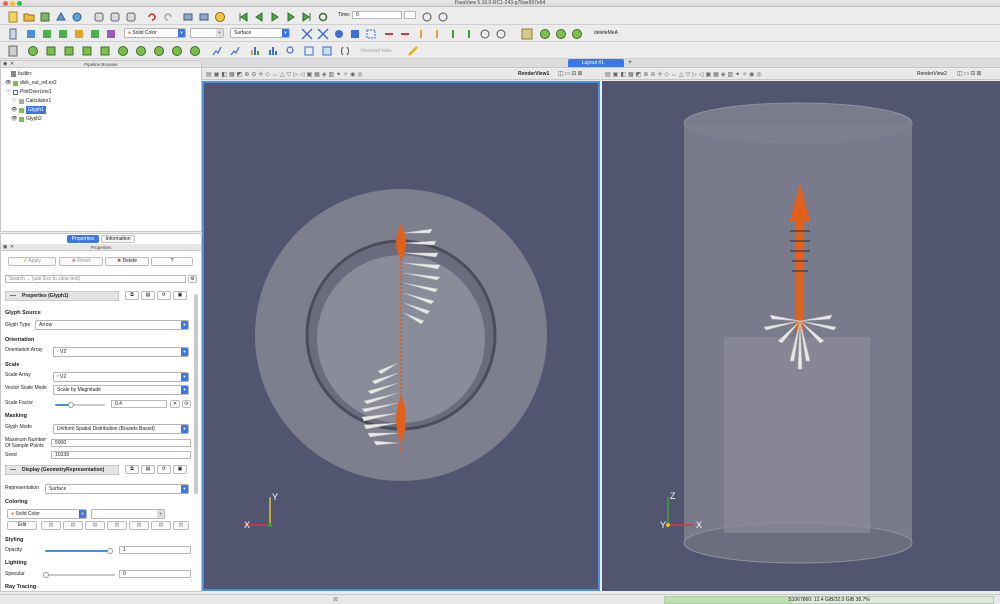  What do you see at coordinates (290, 50) in the screenshot?
I see `find-data-icon` at bounding box center [290, 50].